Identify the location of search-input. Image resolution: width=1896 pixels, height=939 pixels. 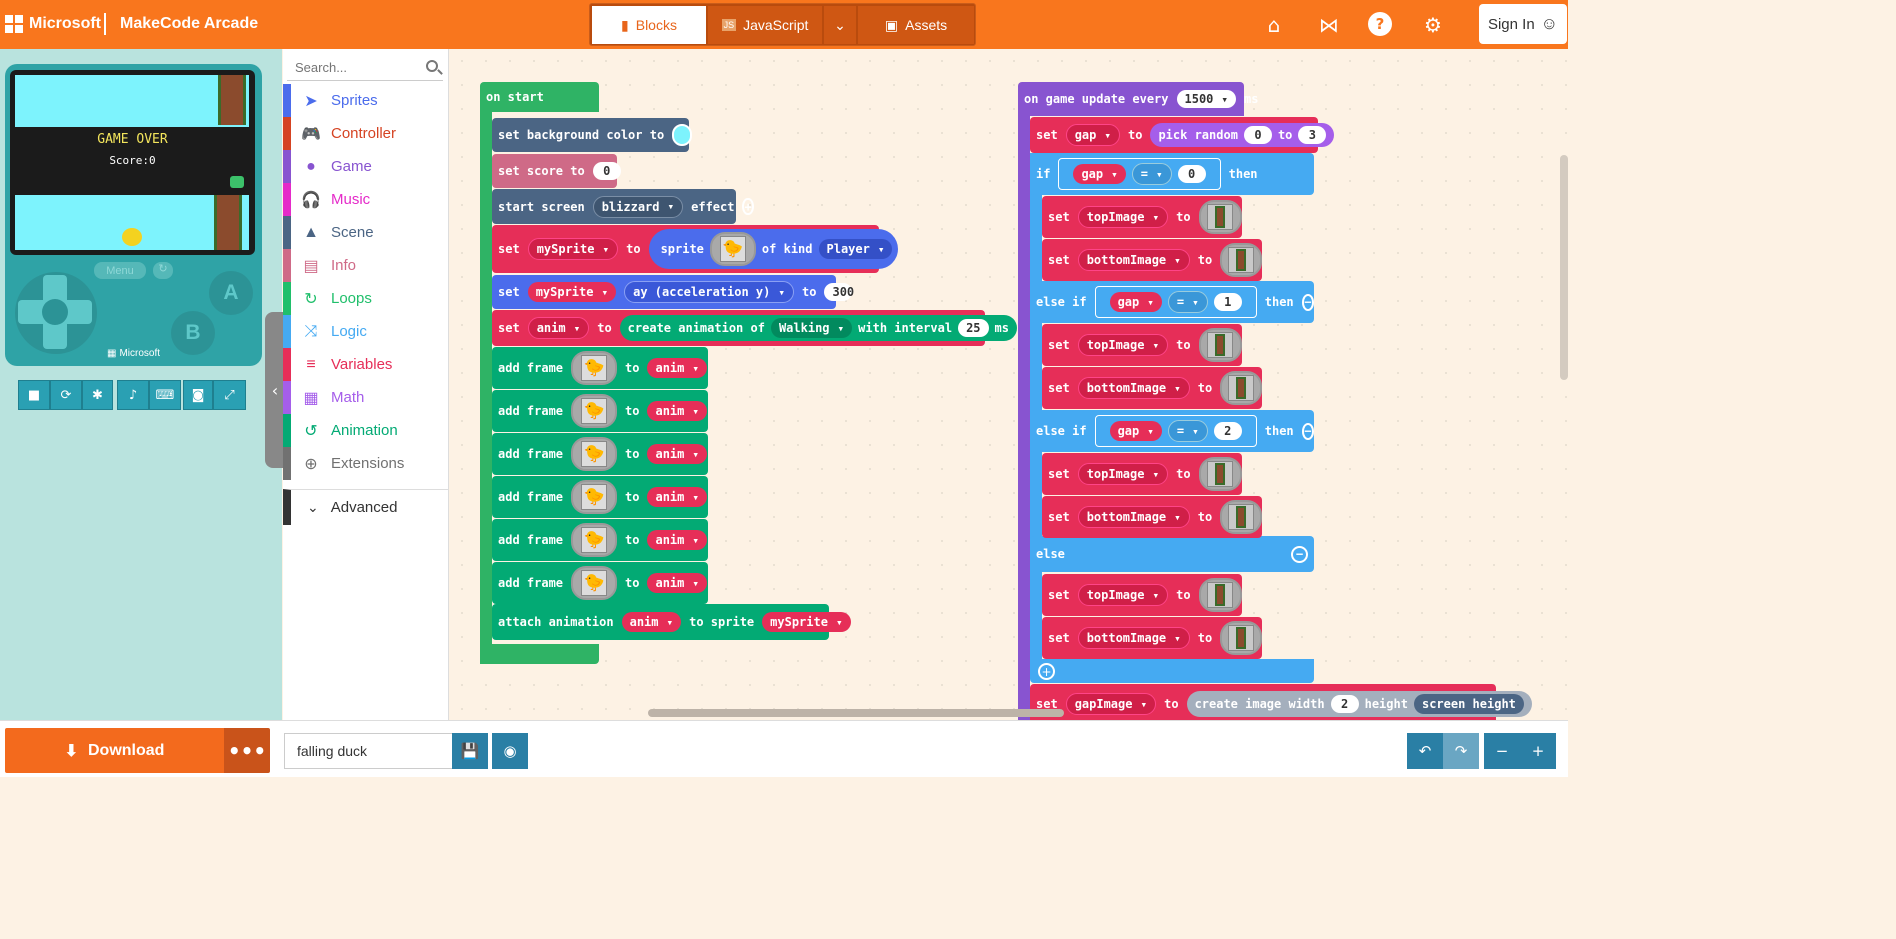
(349, 67).